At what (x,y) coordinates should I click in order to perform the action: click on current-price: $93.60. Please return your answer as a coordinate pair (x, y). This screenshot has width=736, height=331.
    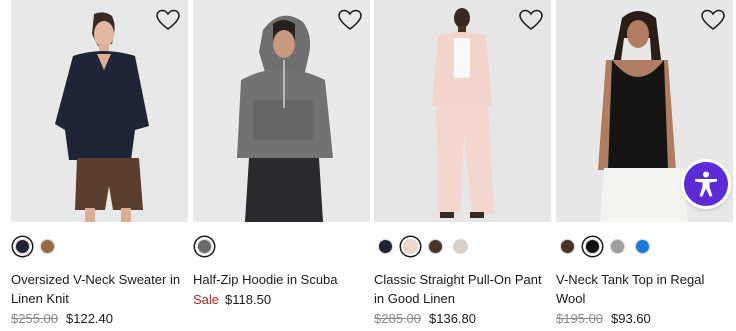
    Looking at the image, I should click on (631, 318).